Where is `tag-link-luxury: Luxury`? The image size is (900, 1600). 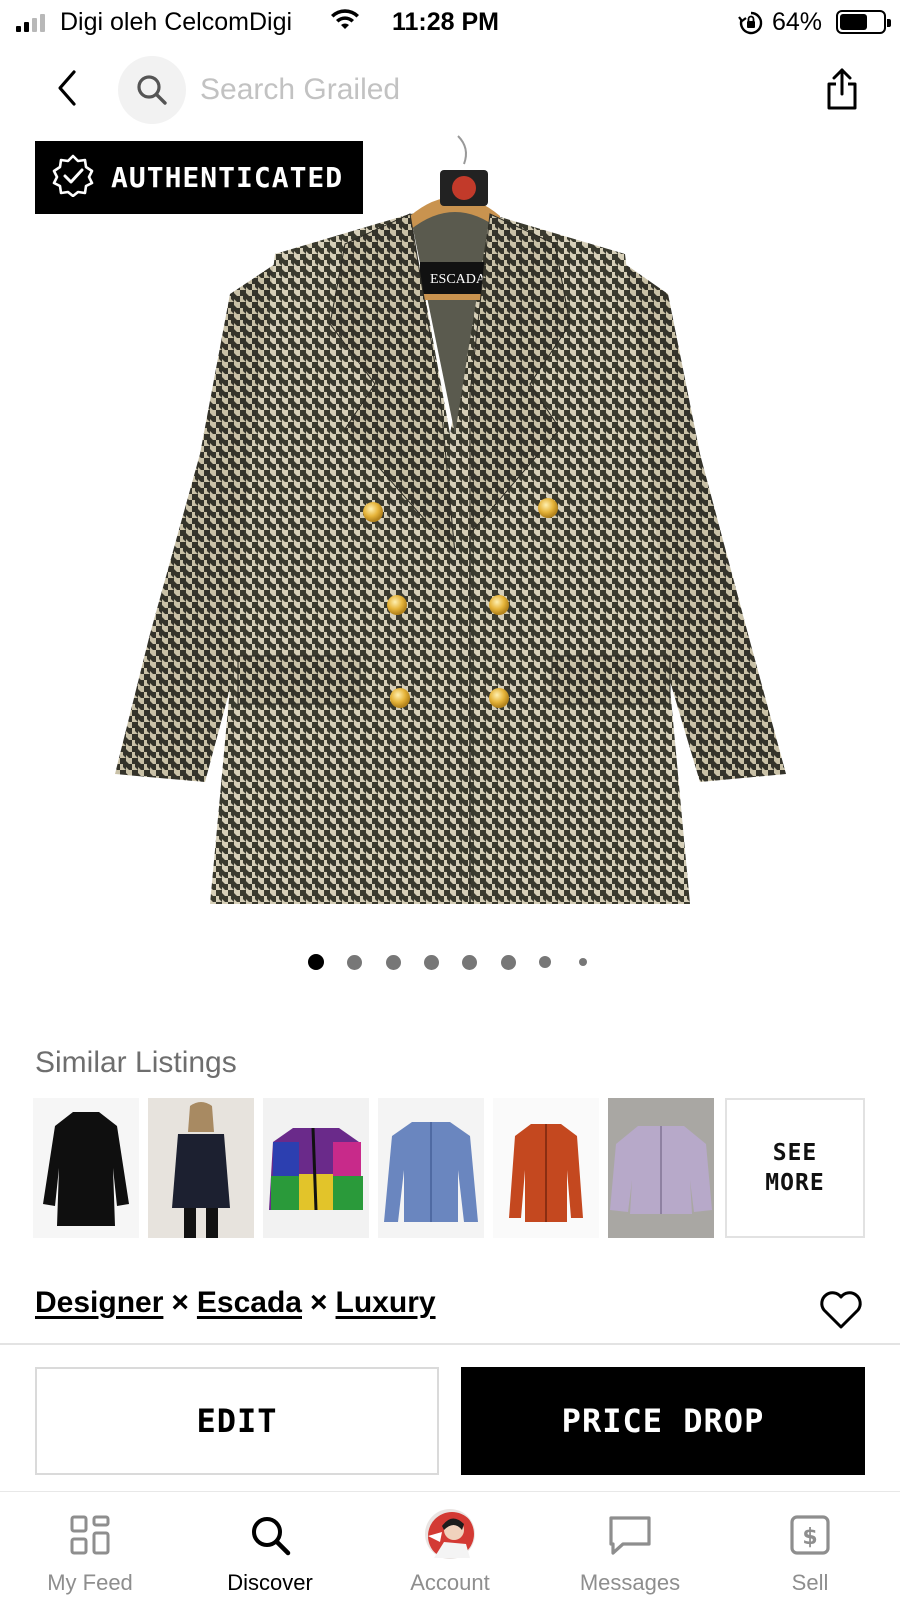 tag-link-luxury: Luxury is located at coordinates (386, 1303).